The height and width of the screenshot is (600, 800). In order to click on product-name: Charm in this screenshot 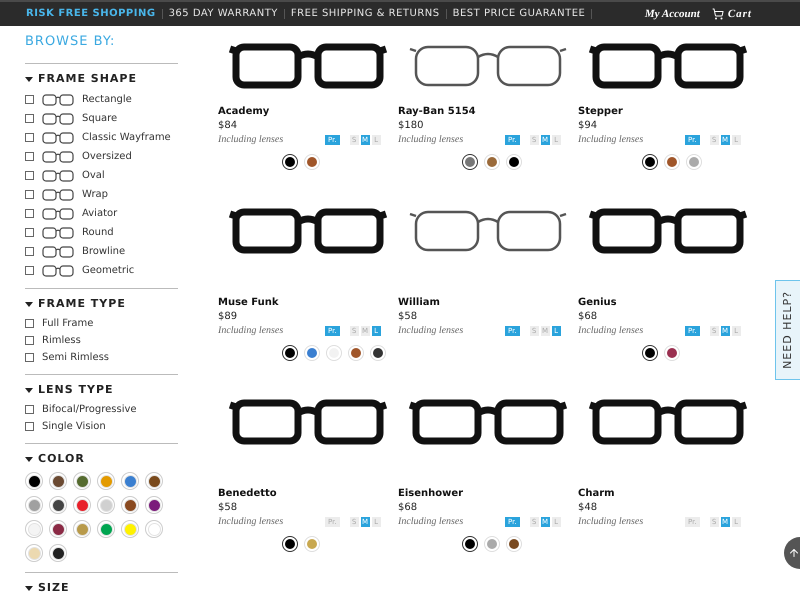, I will do `click(668, 494)`.